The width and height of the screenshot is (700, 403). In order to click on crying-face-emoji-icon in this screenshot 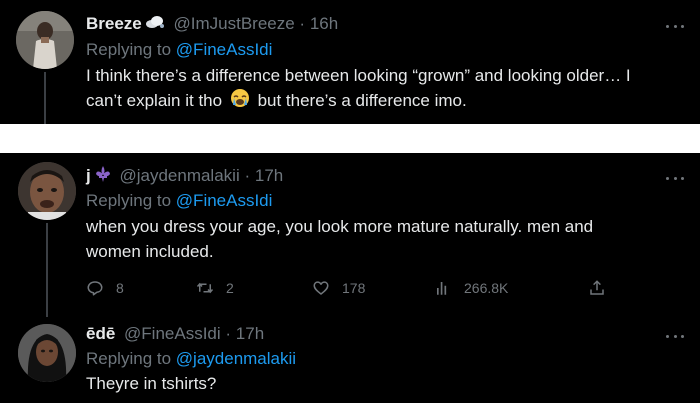, I will do `click(240, 101)`.